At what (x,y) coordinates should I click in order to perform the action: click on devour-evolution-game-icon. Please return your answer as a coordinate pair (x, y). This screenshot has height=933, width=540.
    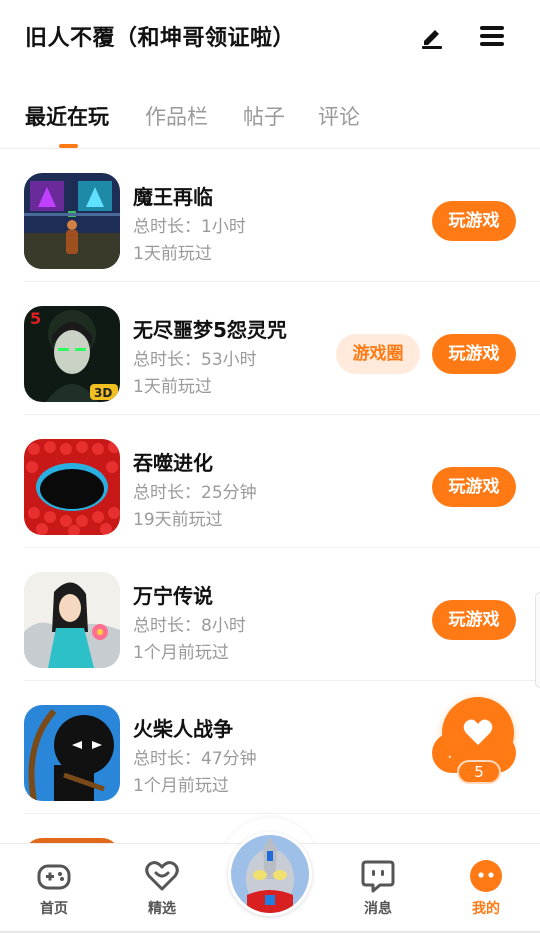
    Looking at the image, I should click on (72, 487).